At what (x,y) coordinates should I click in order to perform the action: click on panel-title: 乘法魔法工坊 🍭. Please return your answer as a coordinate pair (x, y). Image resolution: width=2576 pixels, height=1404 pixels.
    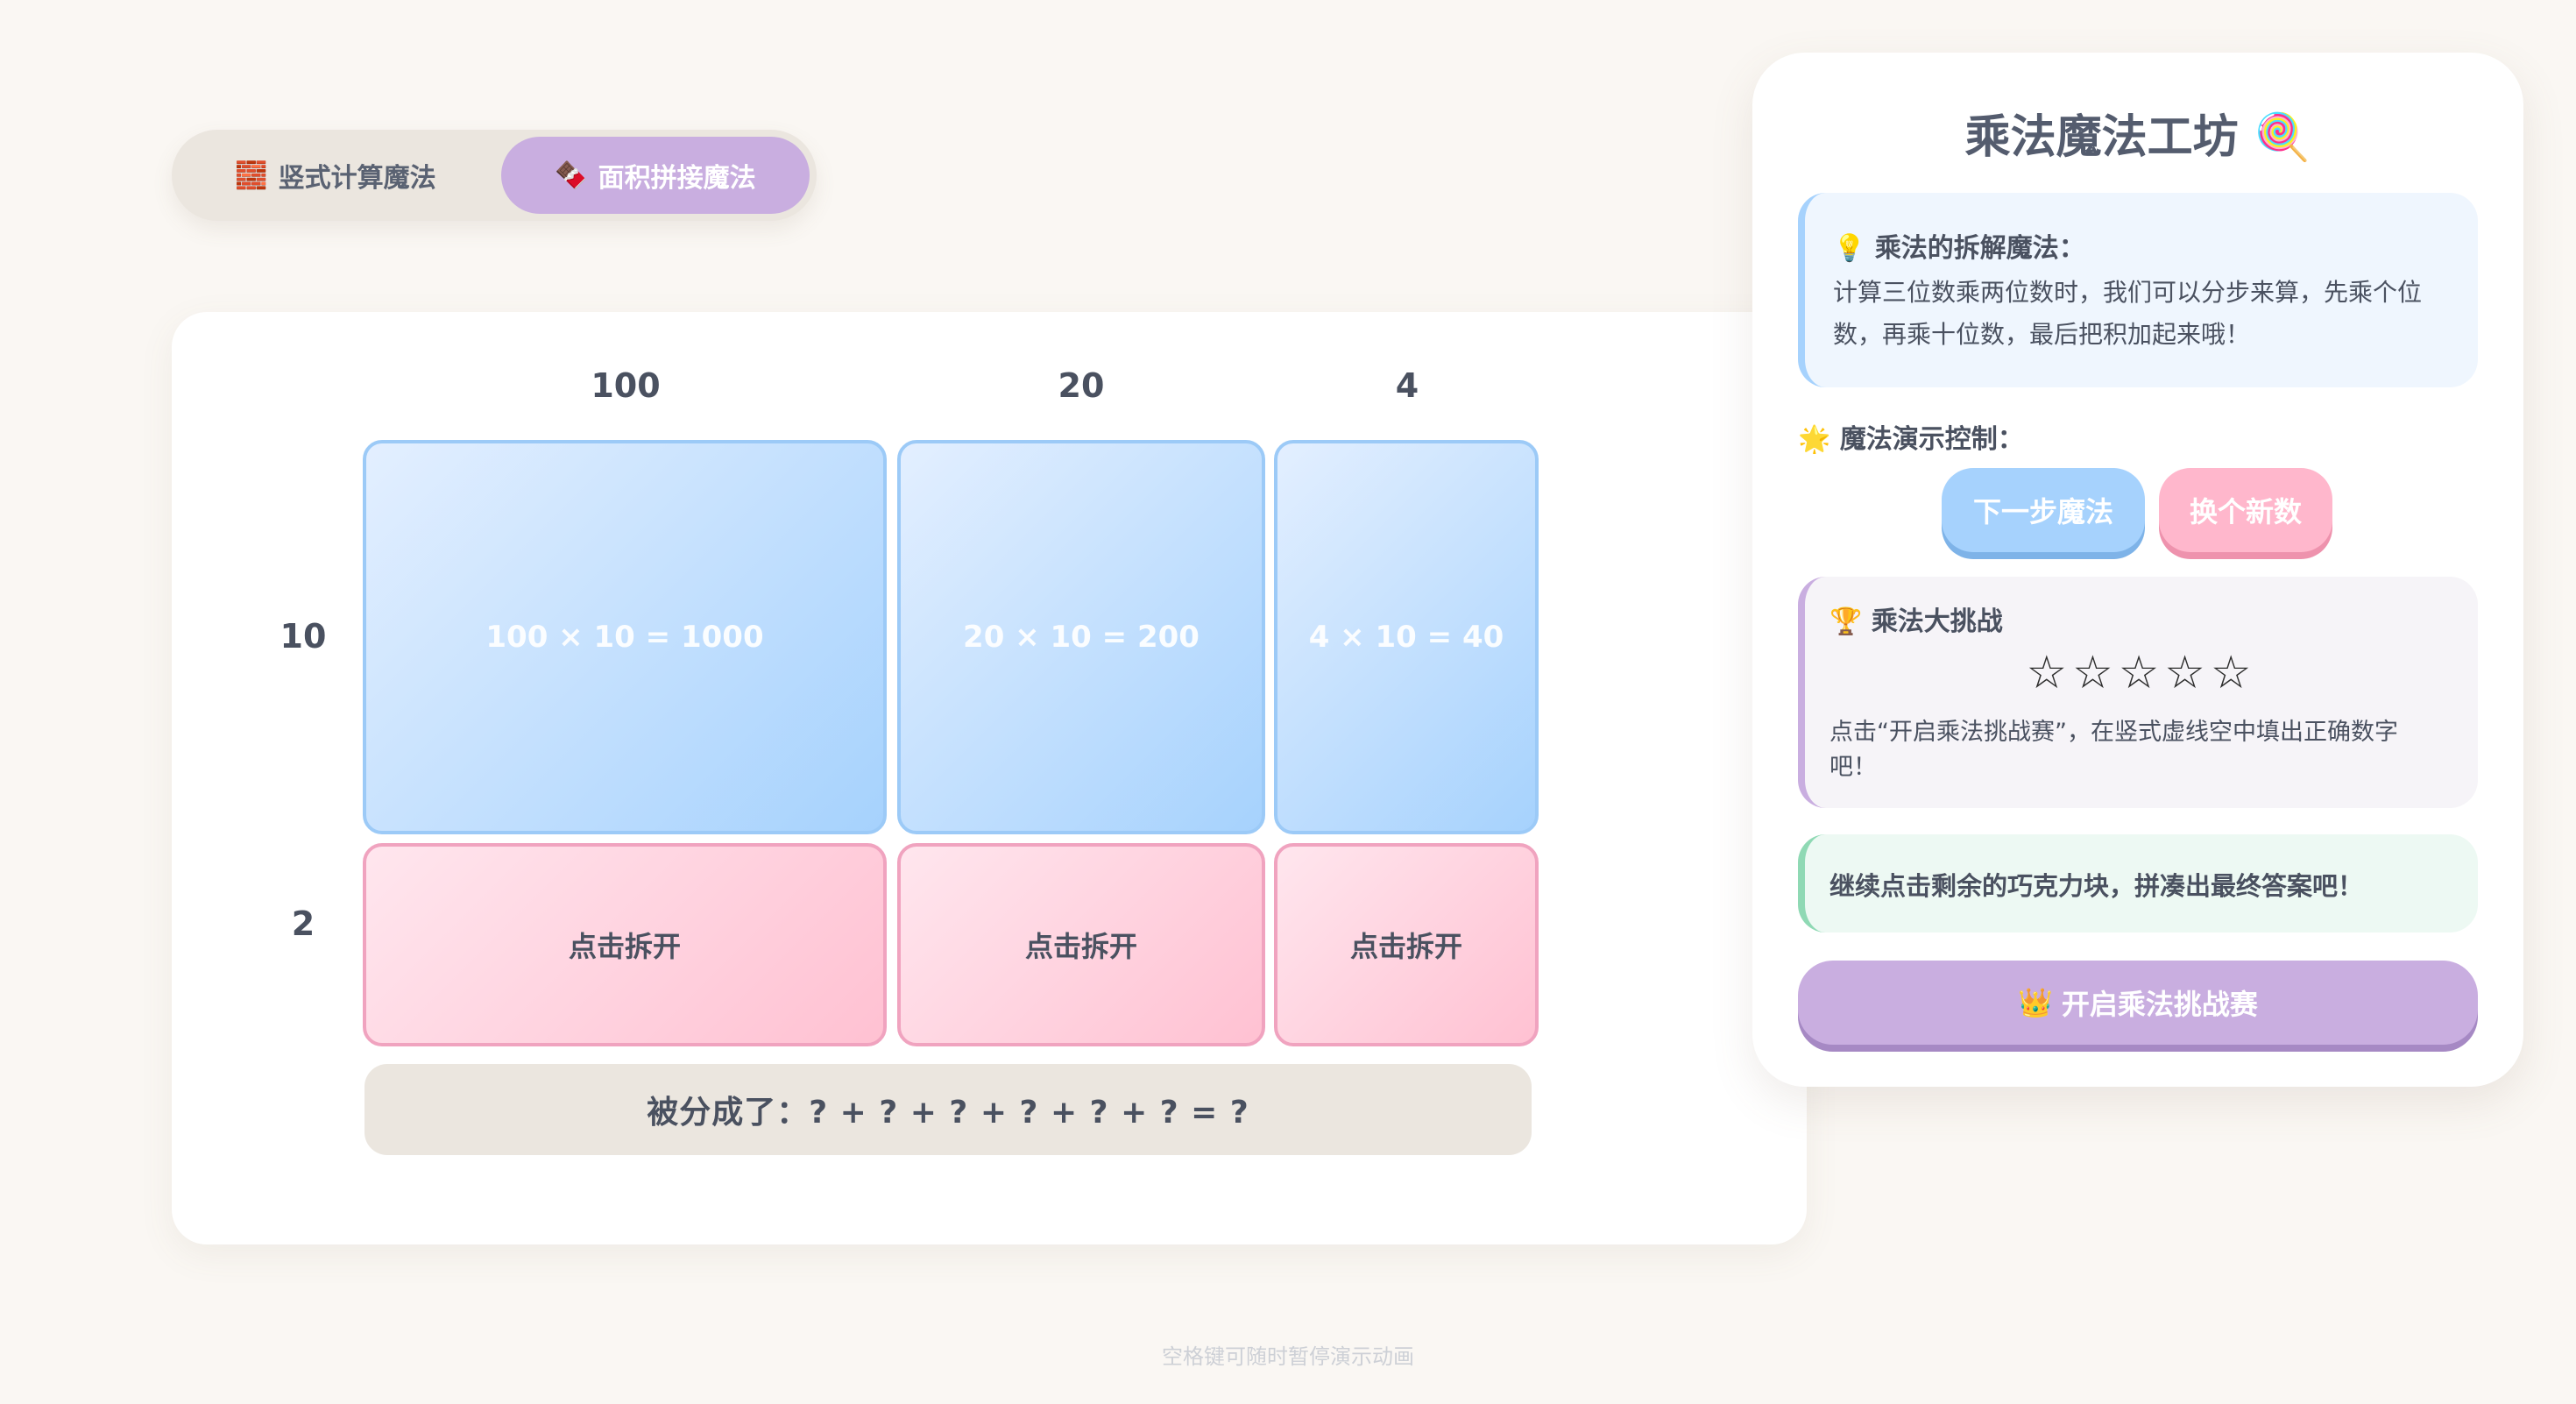
    Looking at the image, I should click on (2137, 133).